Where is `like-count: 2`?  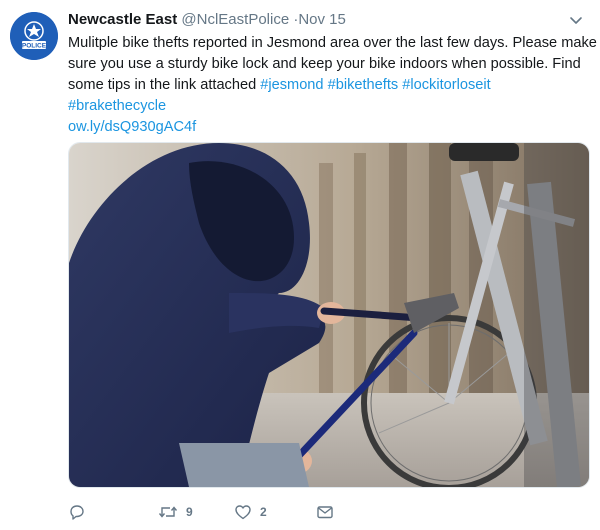 like-count: 2 is located at coordinates (263, 512).